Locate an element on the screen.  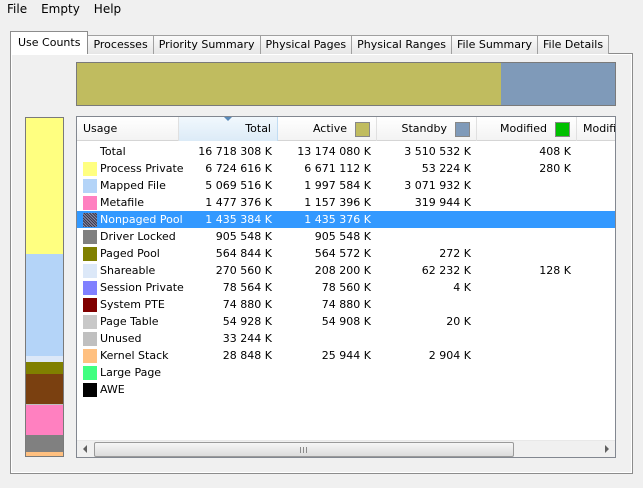
usage-category-bar is located at coordinates (44, 287).